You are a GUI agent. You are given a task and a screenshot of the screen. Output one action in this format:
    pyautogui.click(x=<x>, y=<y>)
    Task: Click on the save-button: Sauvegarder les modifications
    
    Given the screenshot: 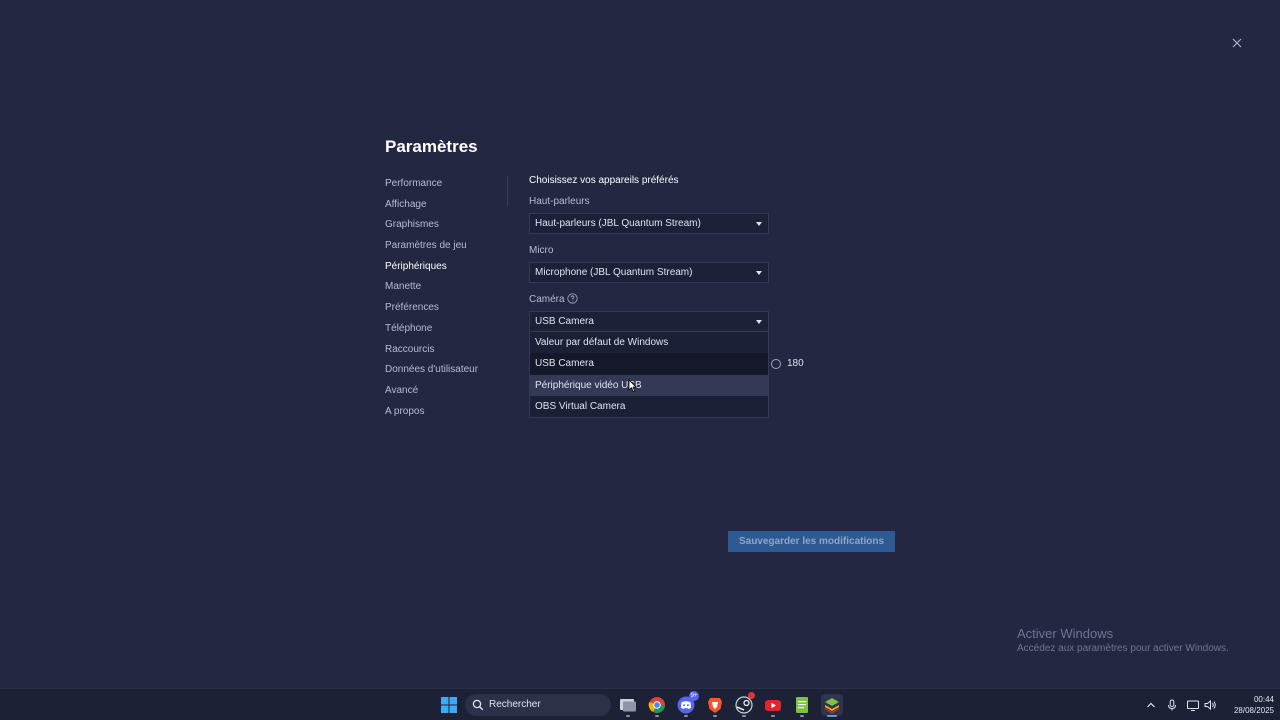 What is the action you would take?
    pyautogui.click(x=811, y=541)
    